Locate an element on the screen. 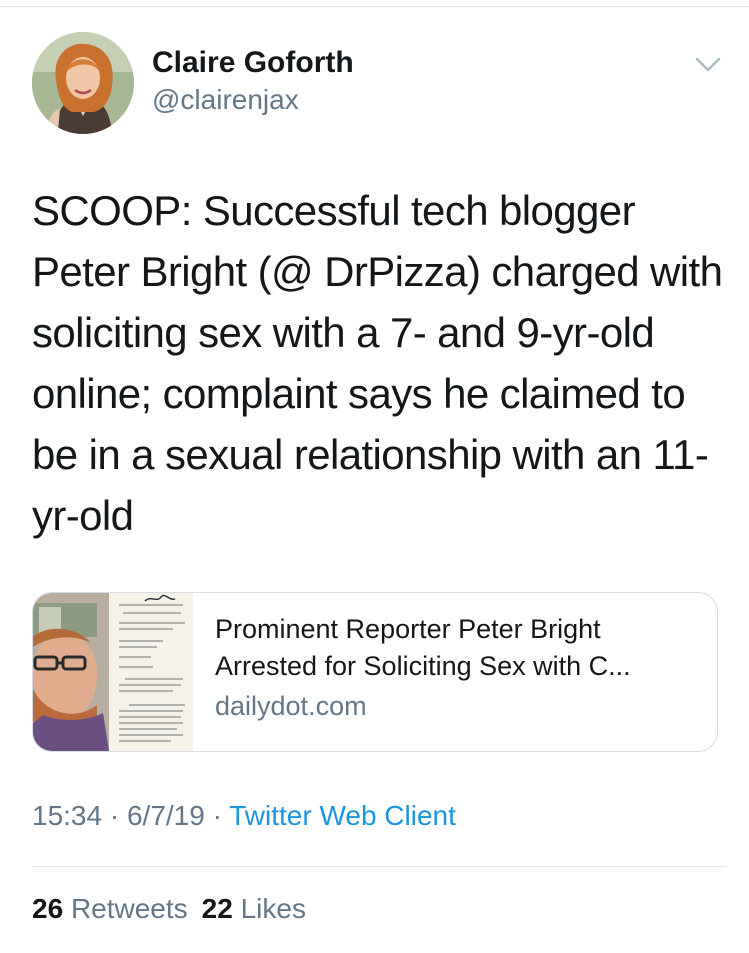  tweet-stats: 26 Retweets 22 Likes is located at coordinates (169, 909).